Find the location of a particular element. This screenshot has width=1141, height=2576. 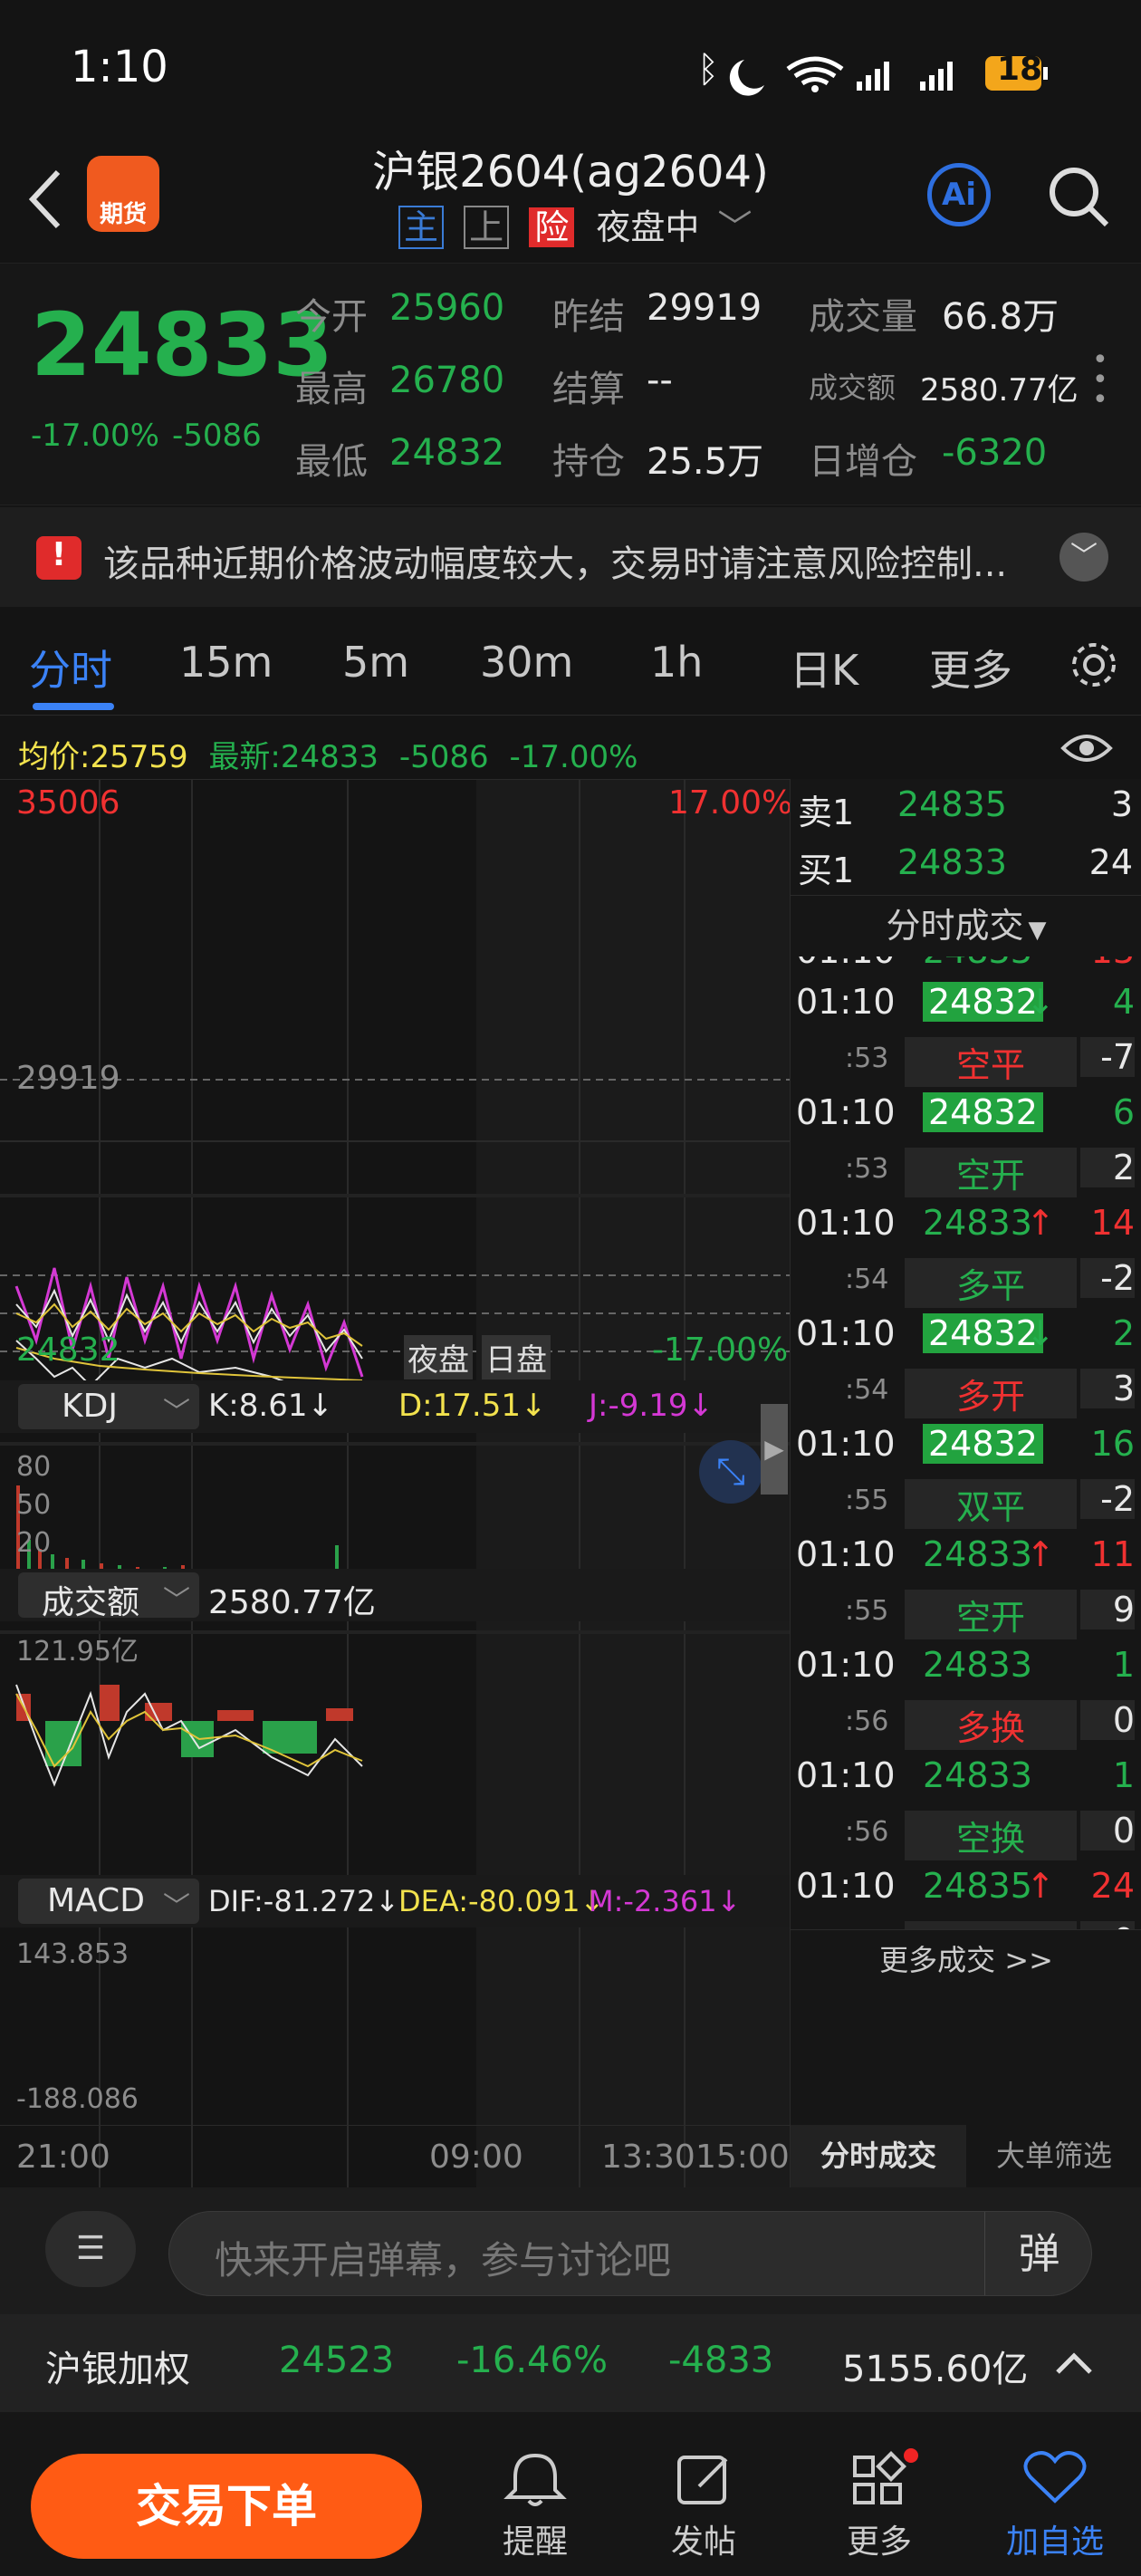

amount-value: 2580.77亿 is located at coordinates (1000, 390).